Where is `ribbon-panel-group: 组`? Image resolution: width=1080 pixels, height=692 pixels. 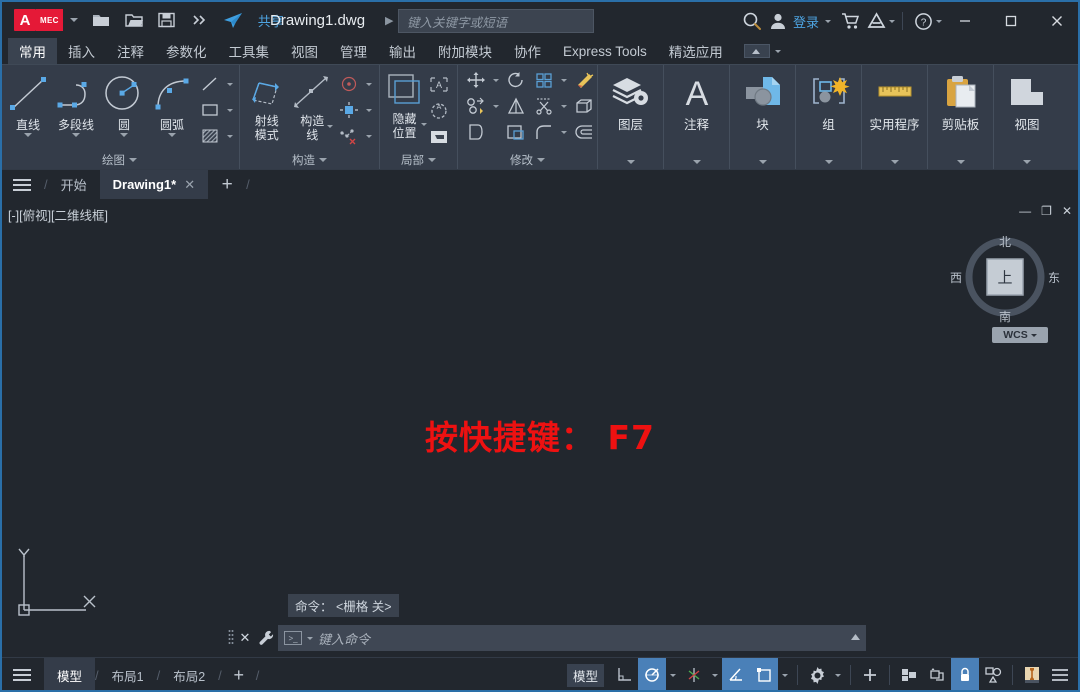 ribbon-panel-group: 组 is located at coordinates (829, 117).